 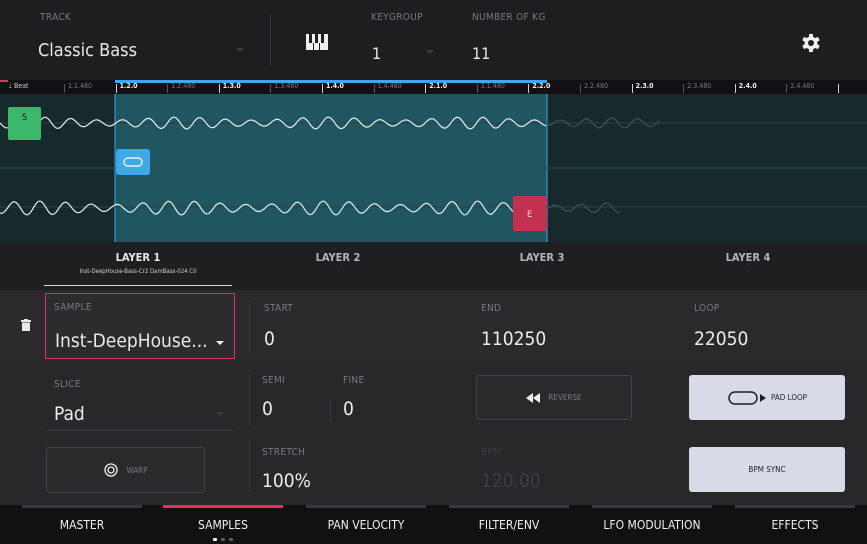 What do you see at coordinates (596, 86) in the screenshot?
I see `ruler-tick-label: 2.2.480` at bounding box center [596, 86].